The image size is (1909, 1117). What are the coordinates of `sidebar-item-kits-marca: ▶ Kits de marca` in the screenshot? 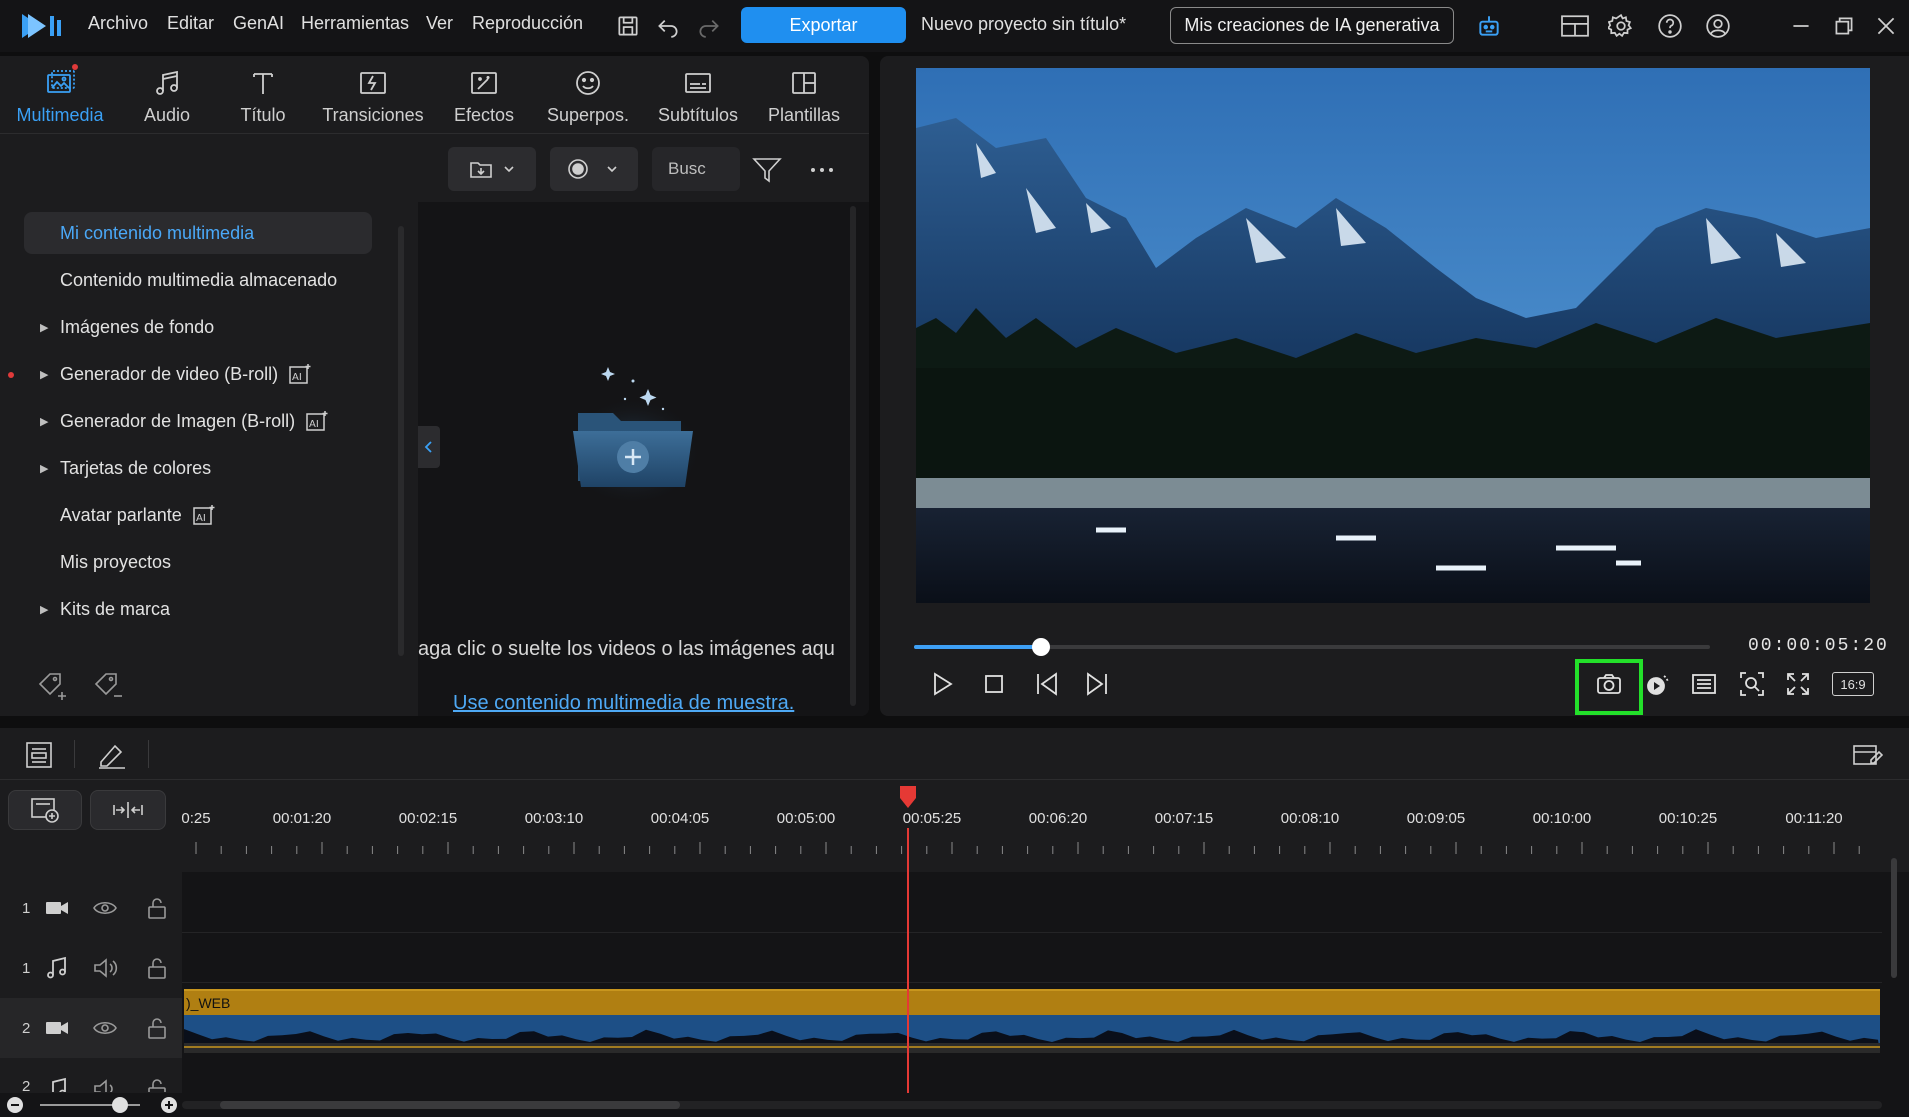 It's located at (198, 609).